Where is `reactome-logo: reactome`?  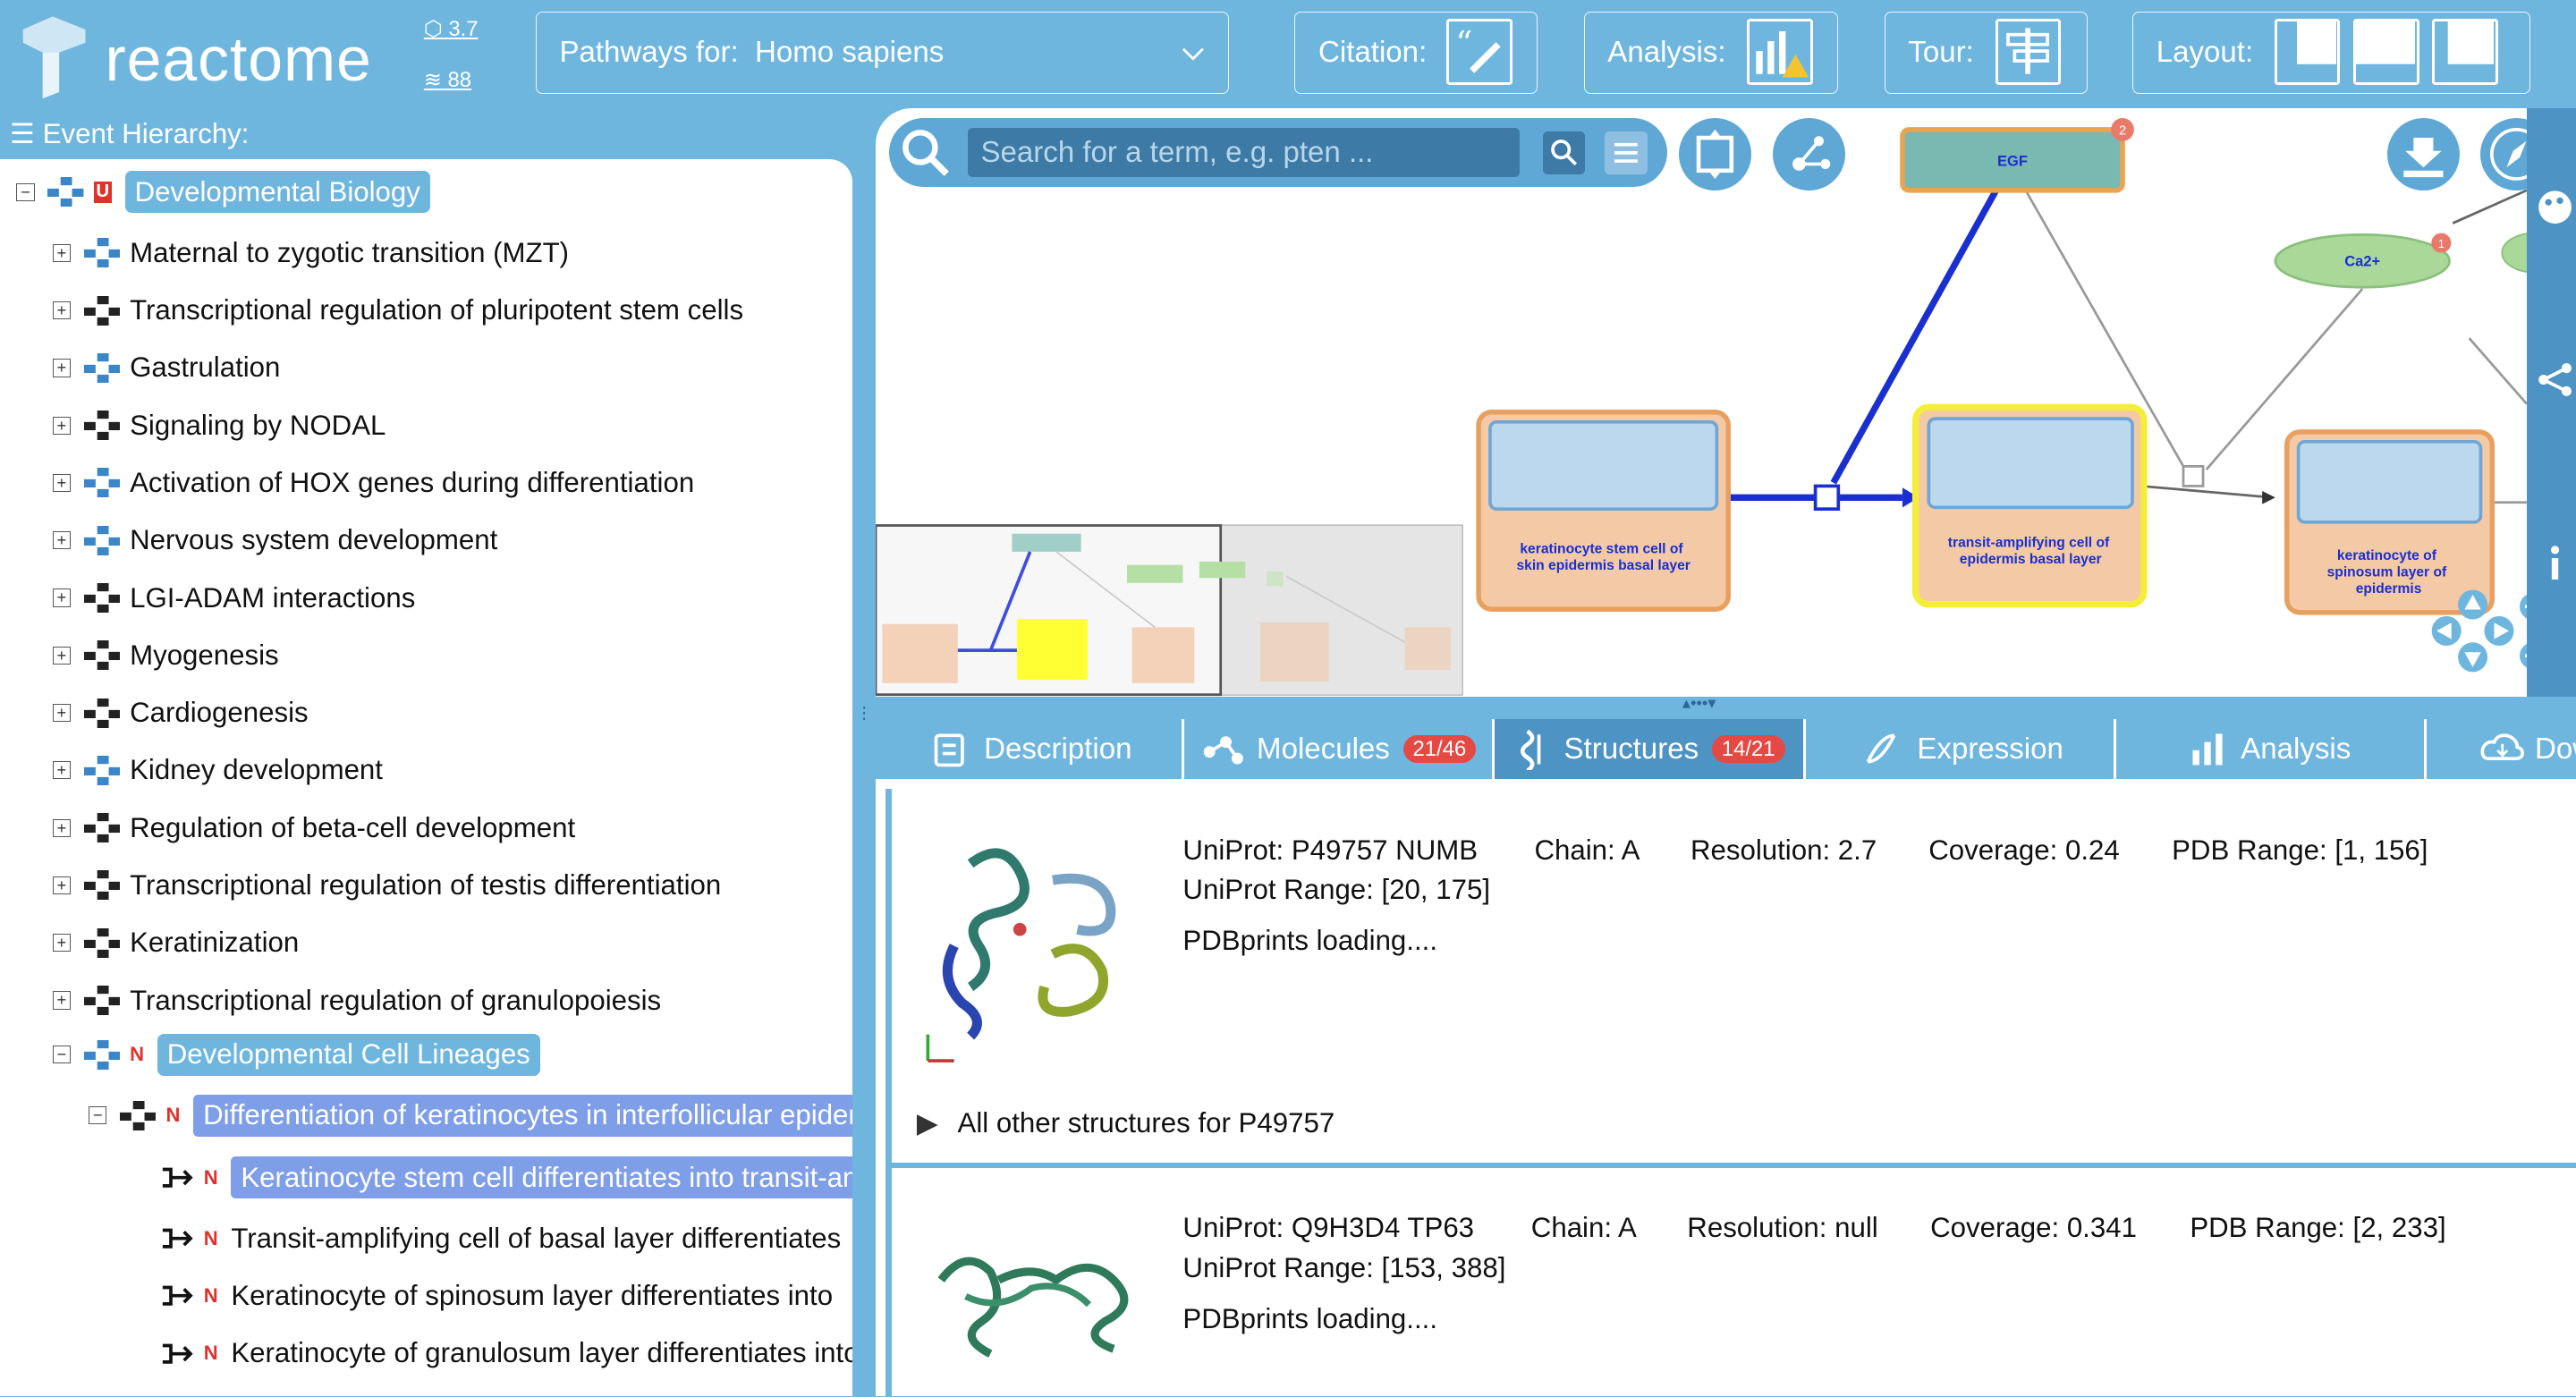 reactome-logo: reactome is located at coordinates (207, 54).